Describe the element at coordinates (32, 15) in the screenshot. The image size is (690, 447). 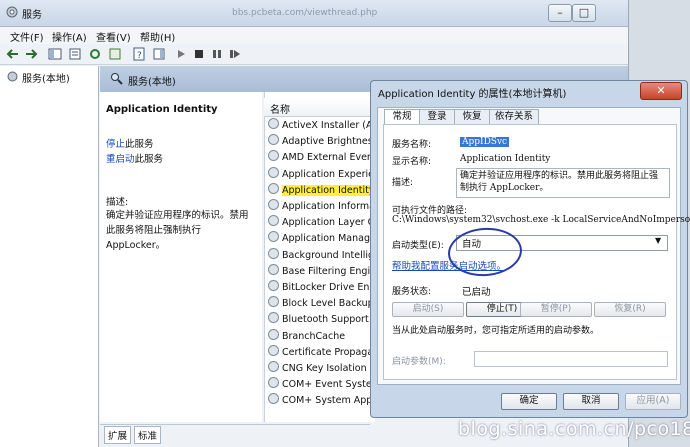
I see `window-title: 服务` at that location.